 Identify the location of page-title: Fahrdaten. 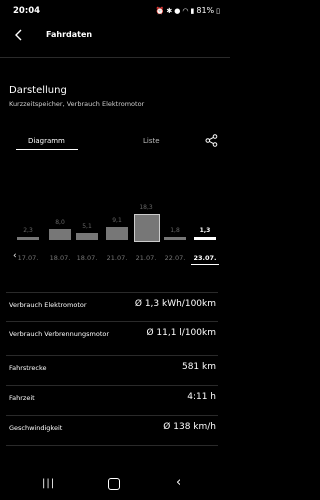
(69, 34).